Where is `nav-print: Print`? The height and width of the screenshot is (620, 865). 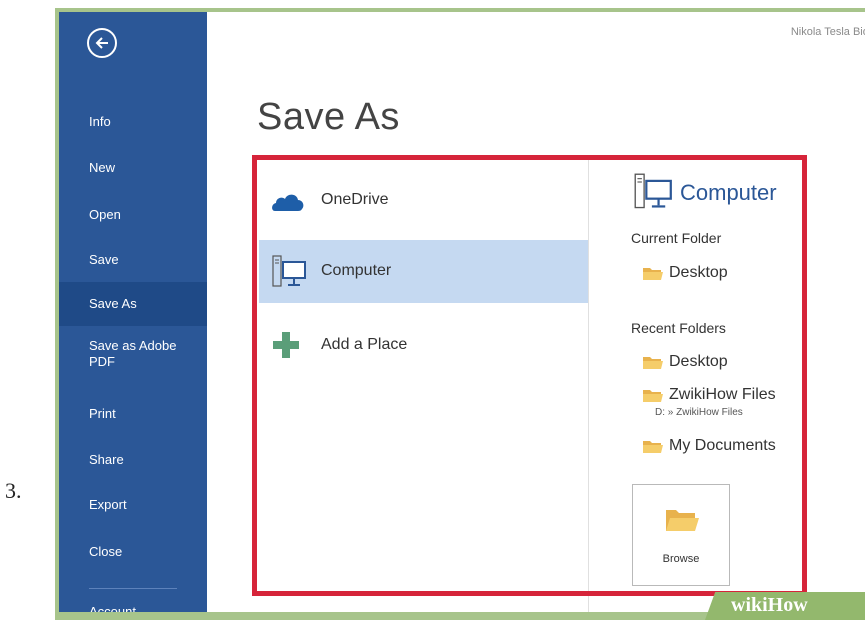
nav-print: Print is located at coordinates (133, 414).